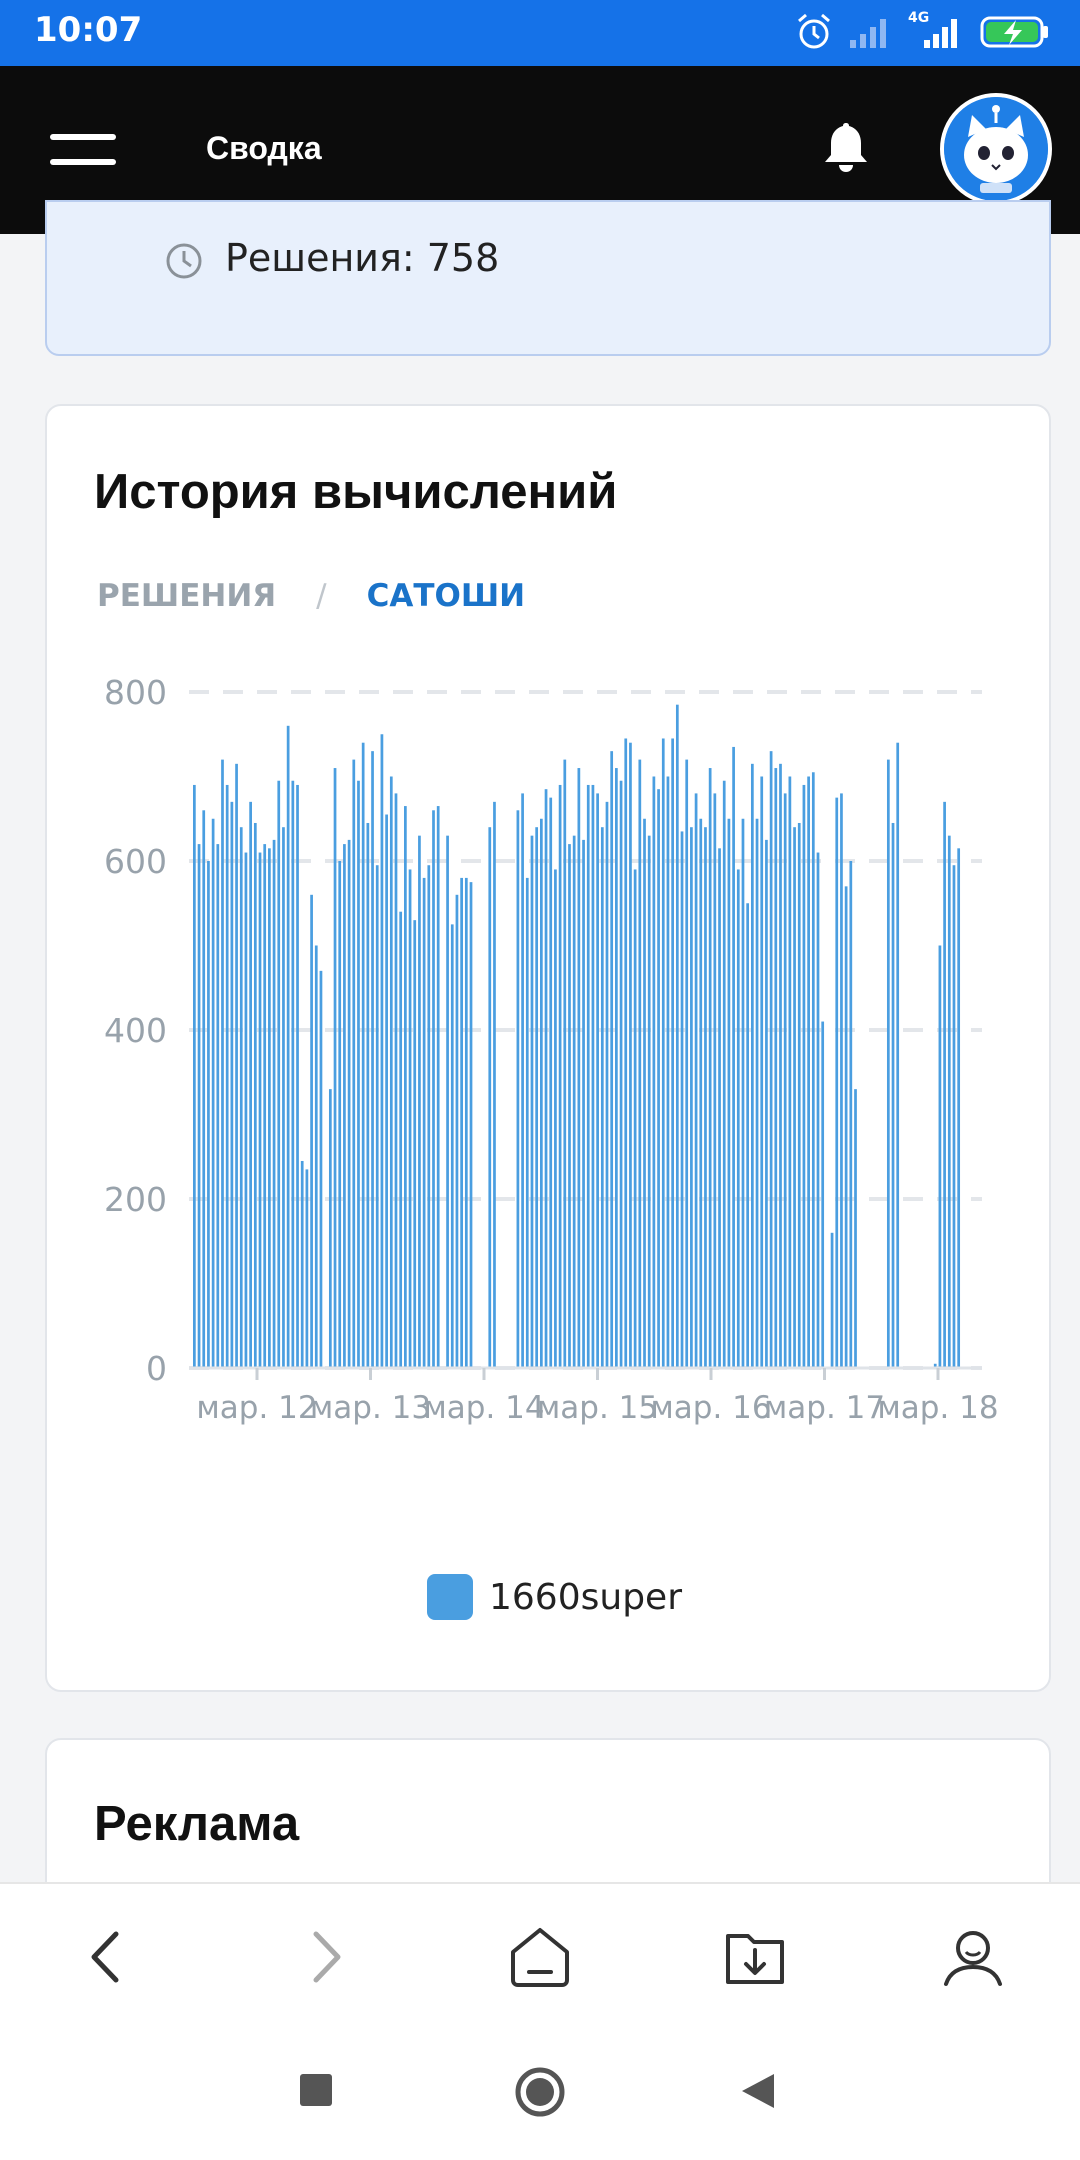  I want to click on bell-icon, so click(846, 147).